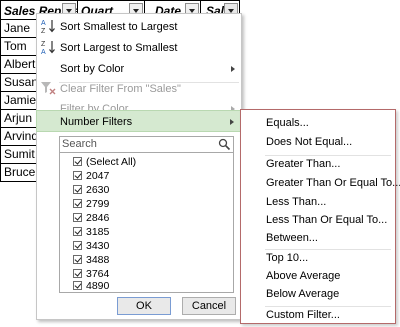 This screenshot has height=327, width=400. I want to click on search-placeholder: Search, so click(79, 144).